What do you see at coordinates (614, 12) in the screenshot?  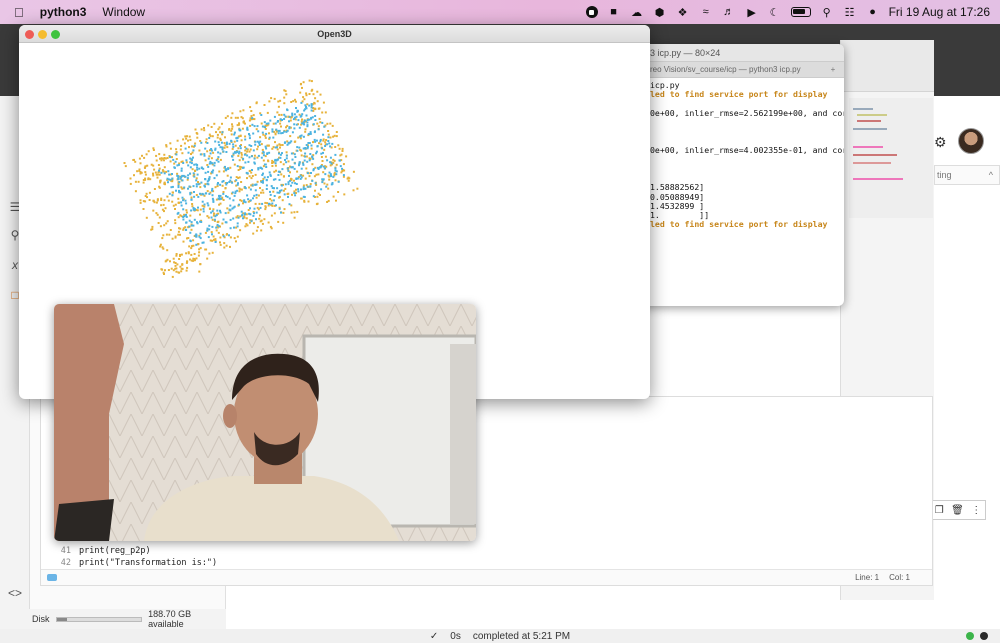 I see `camera-icon: ■` at bounding box center [614, 12].